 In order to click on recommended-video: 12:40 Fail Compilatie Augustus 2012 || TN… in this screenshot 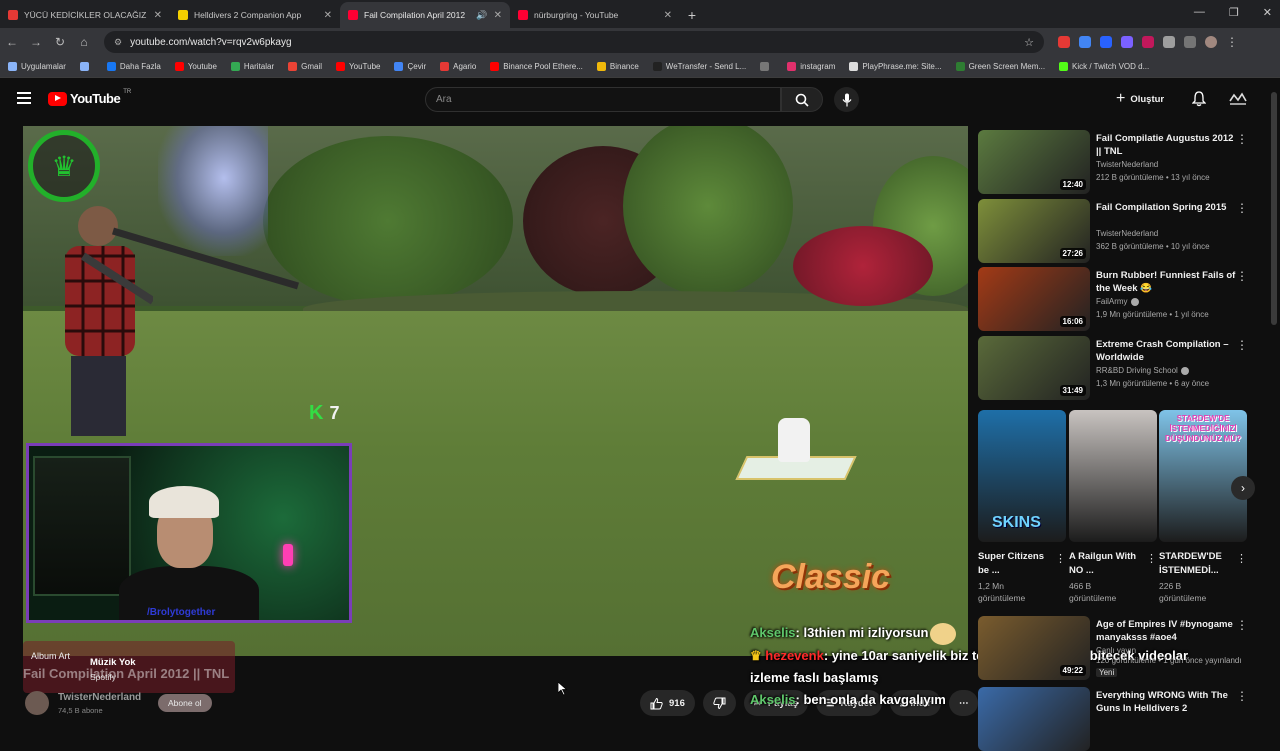, I will do `click(1113, 162)`.